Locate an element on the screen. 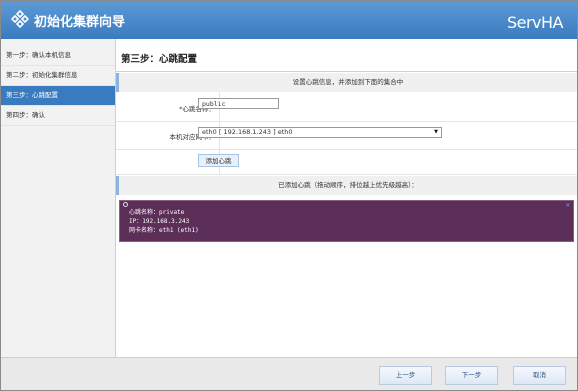 Image resolution: width=578 pixels, height=391 pixels. heartbeat-nic: 网卡名称：eth1 (eth1) is located at coordinates (164, 230).